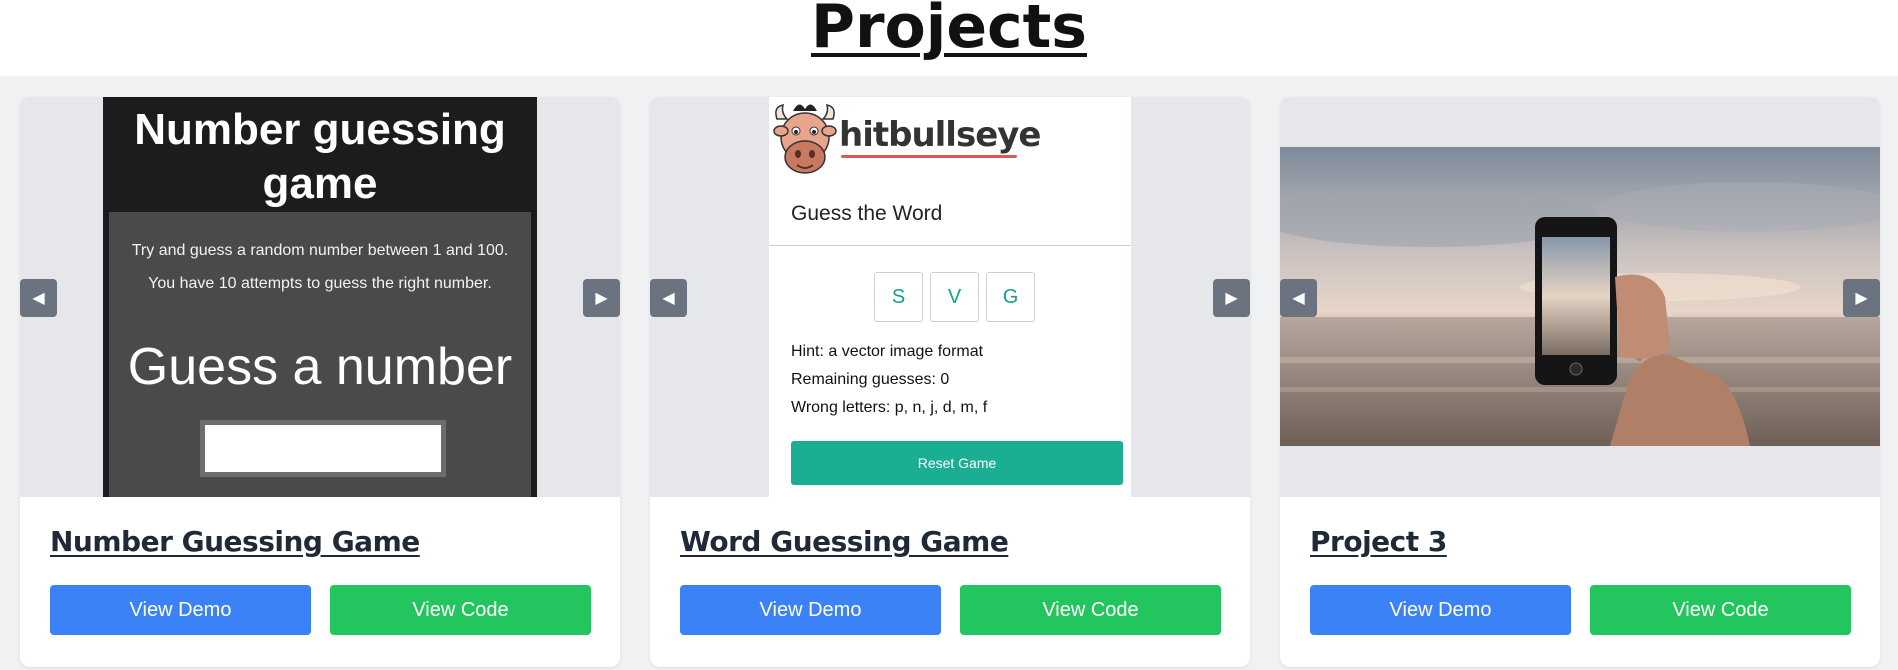 This screenshot has width=1898, height=670. I want to click on brand-name: hitbullseye, so click(940, 135).